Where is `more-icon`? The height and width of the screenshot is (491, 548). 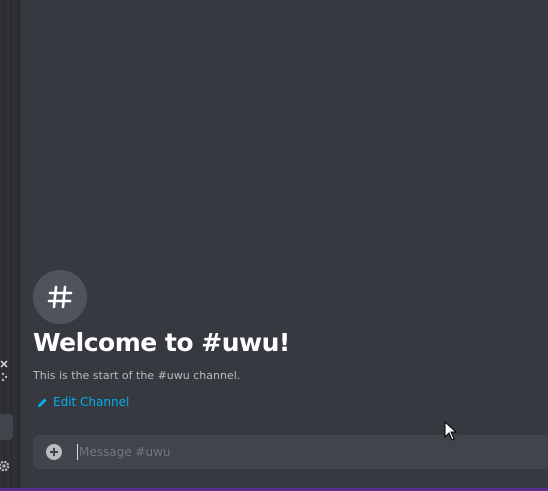 more-icon is located at coordinates (4, 377).